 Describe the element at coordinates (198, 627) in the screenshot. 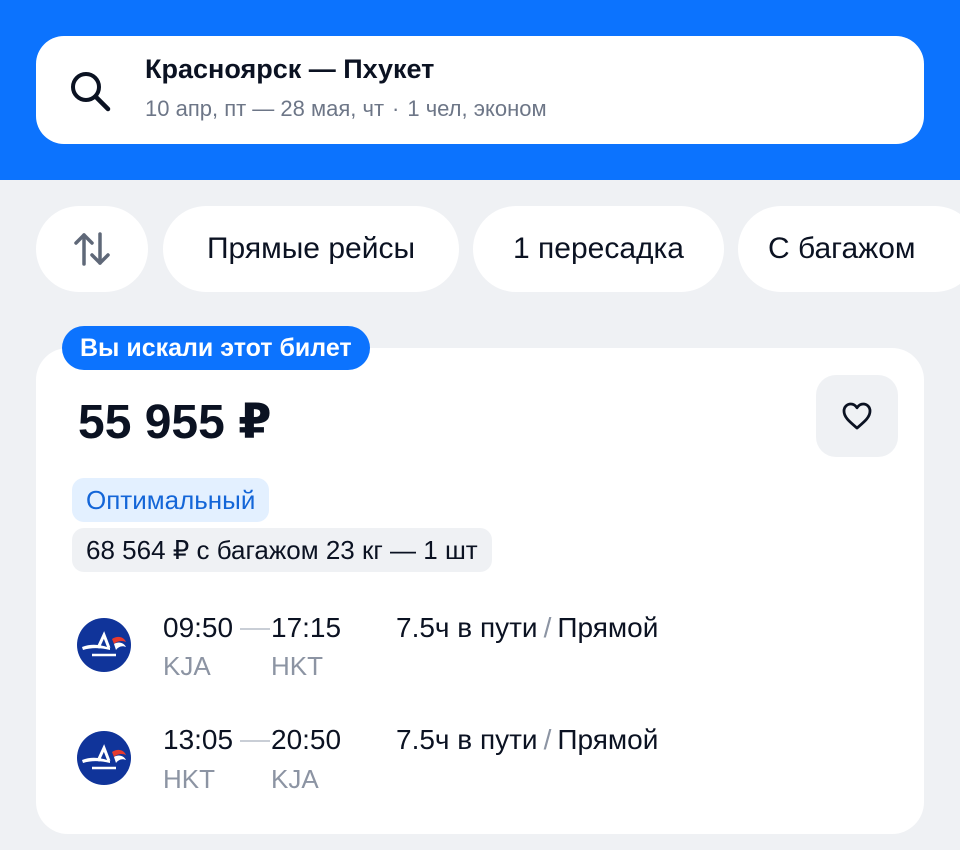

I see `segment-1-depart-time: 09:50` at that location.